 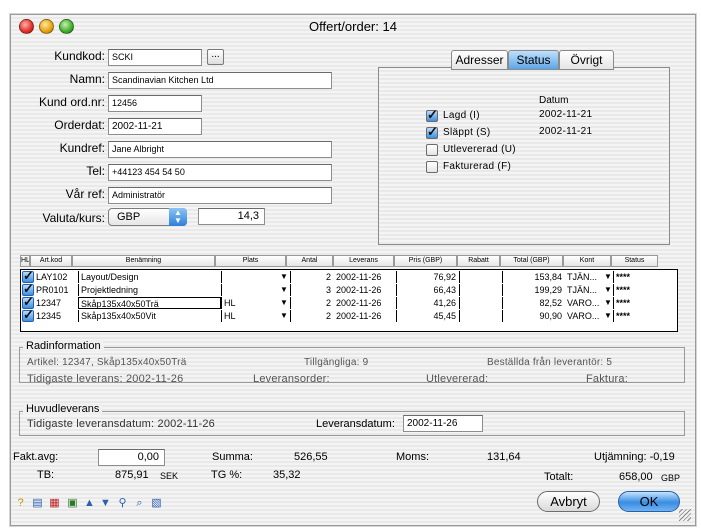 I want to click on orderdat-label: Orderdat:, so click(x=79, y=125).